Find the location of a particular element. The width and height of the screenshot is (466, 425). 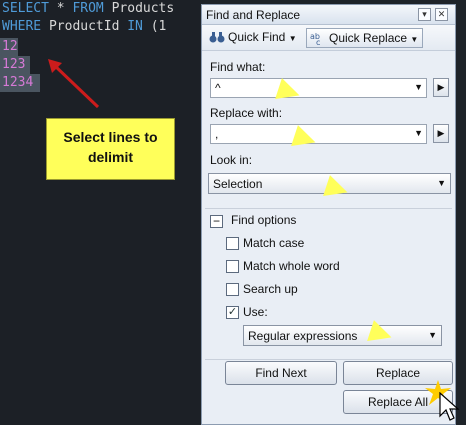

code-text: * is located at coordinates (60, 8).